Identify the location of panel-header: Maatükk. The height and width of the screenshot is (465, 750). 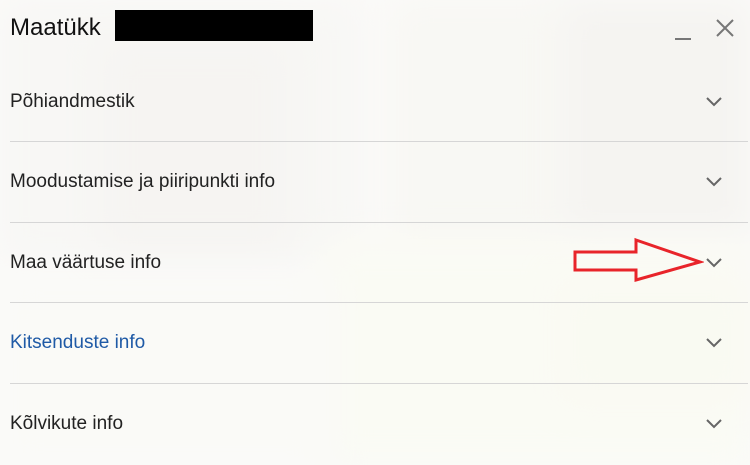
(375, 28).